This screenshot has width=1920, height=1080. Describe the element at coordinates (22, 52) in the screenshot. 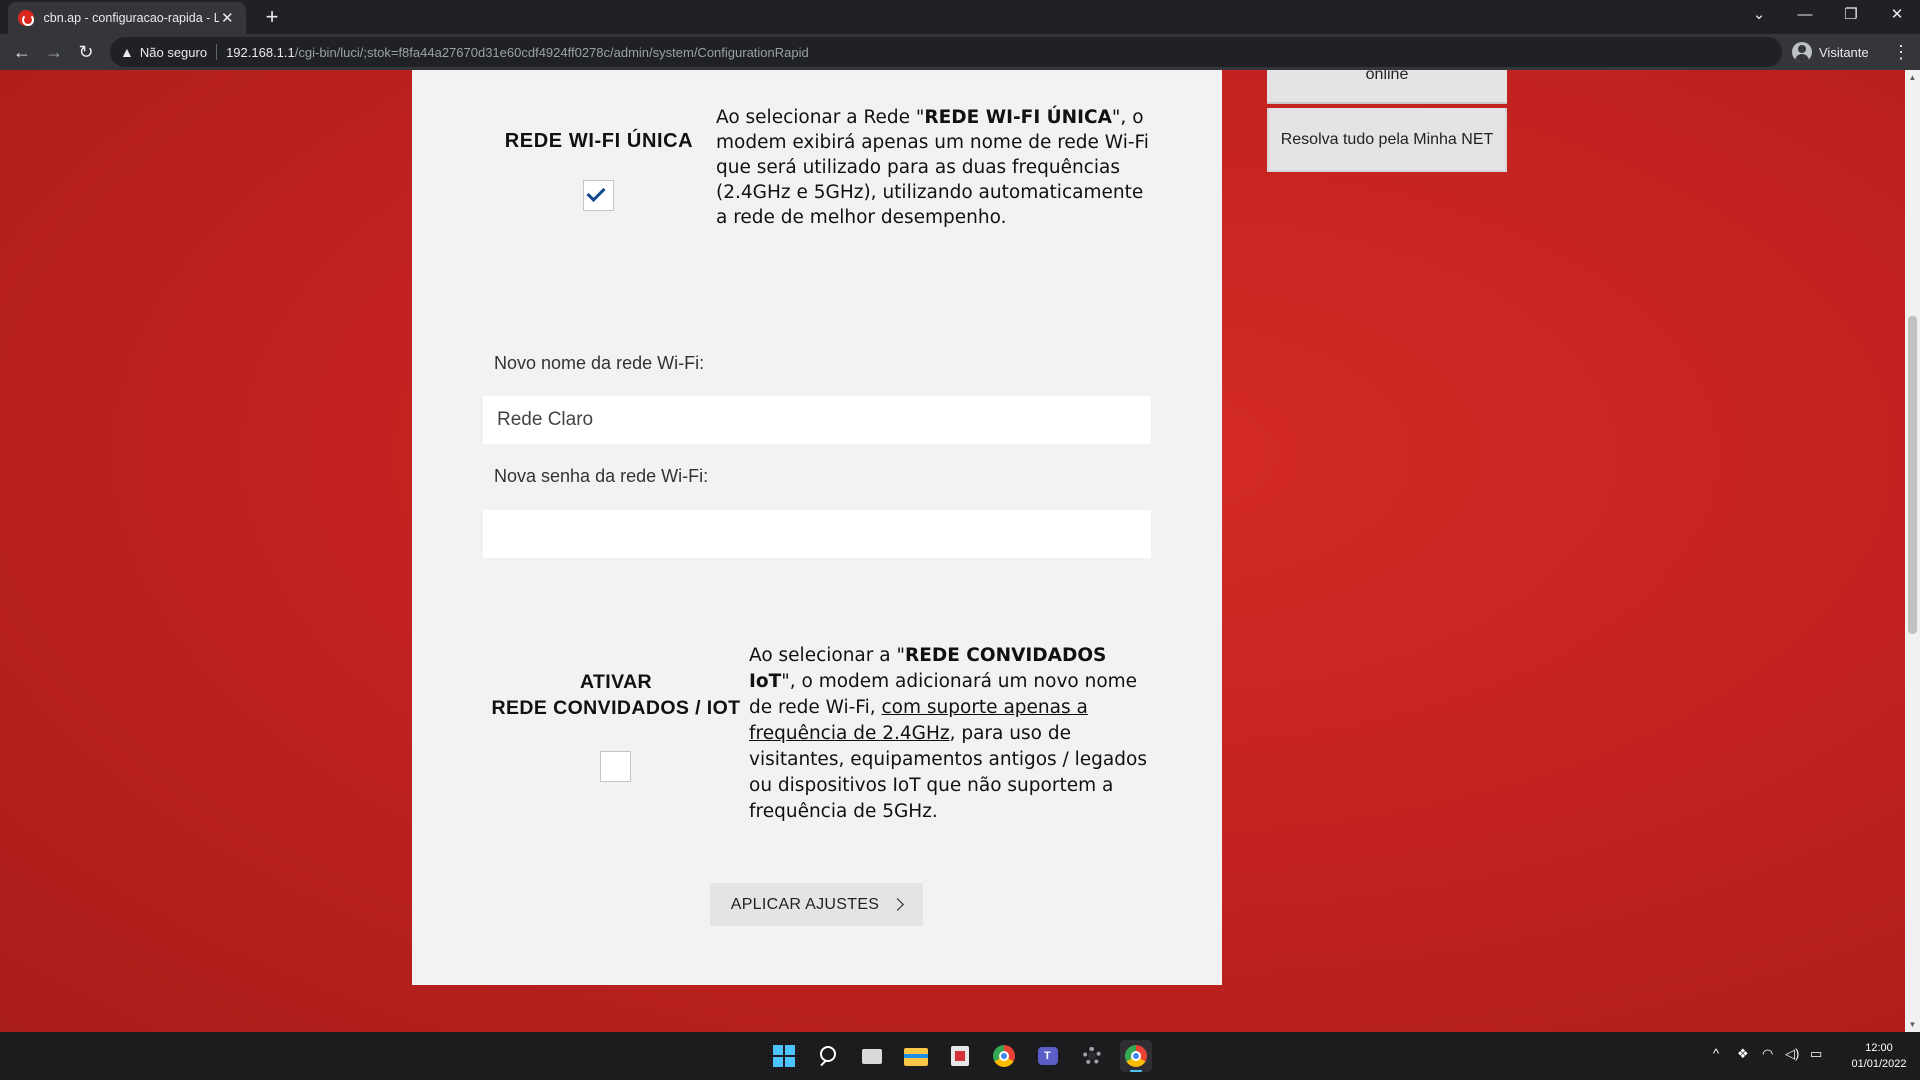

I see `back-arrow-icon: ←` at that location.